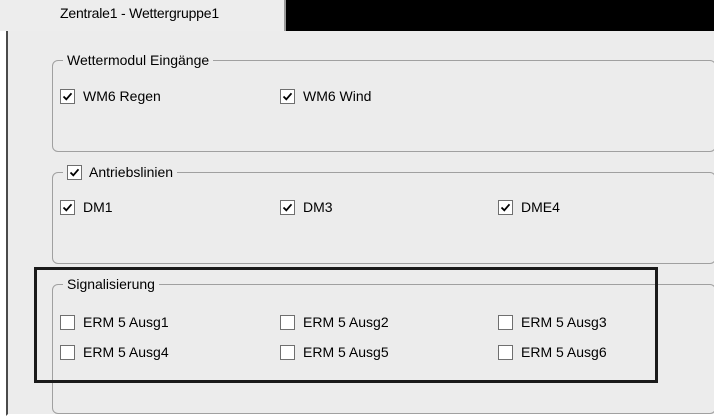 This screenshot has width=714, height=416. Describe the element at coordinates (139, 13) in the screenshot. I see `tab-label: Zentrale1 - Wettergruppe1` at that location.